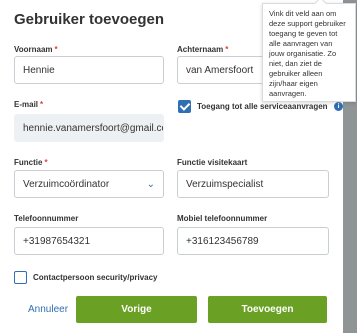  I want to click on contactpersoon-label: Contactpersoon security/privacy, so click(95, 277).